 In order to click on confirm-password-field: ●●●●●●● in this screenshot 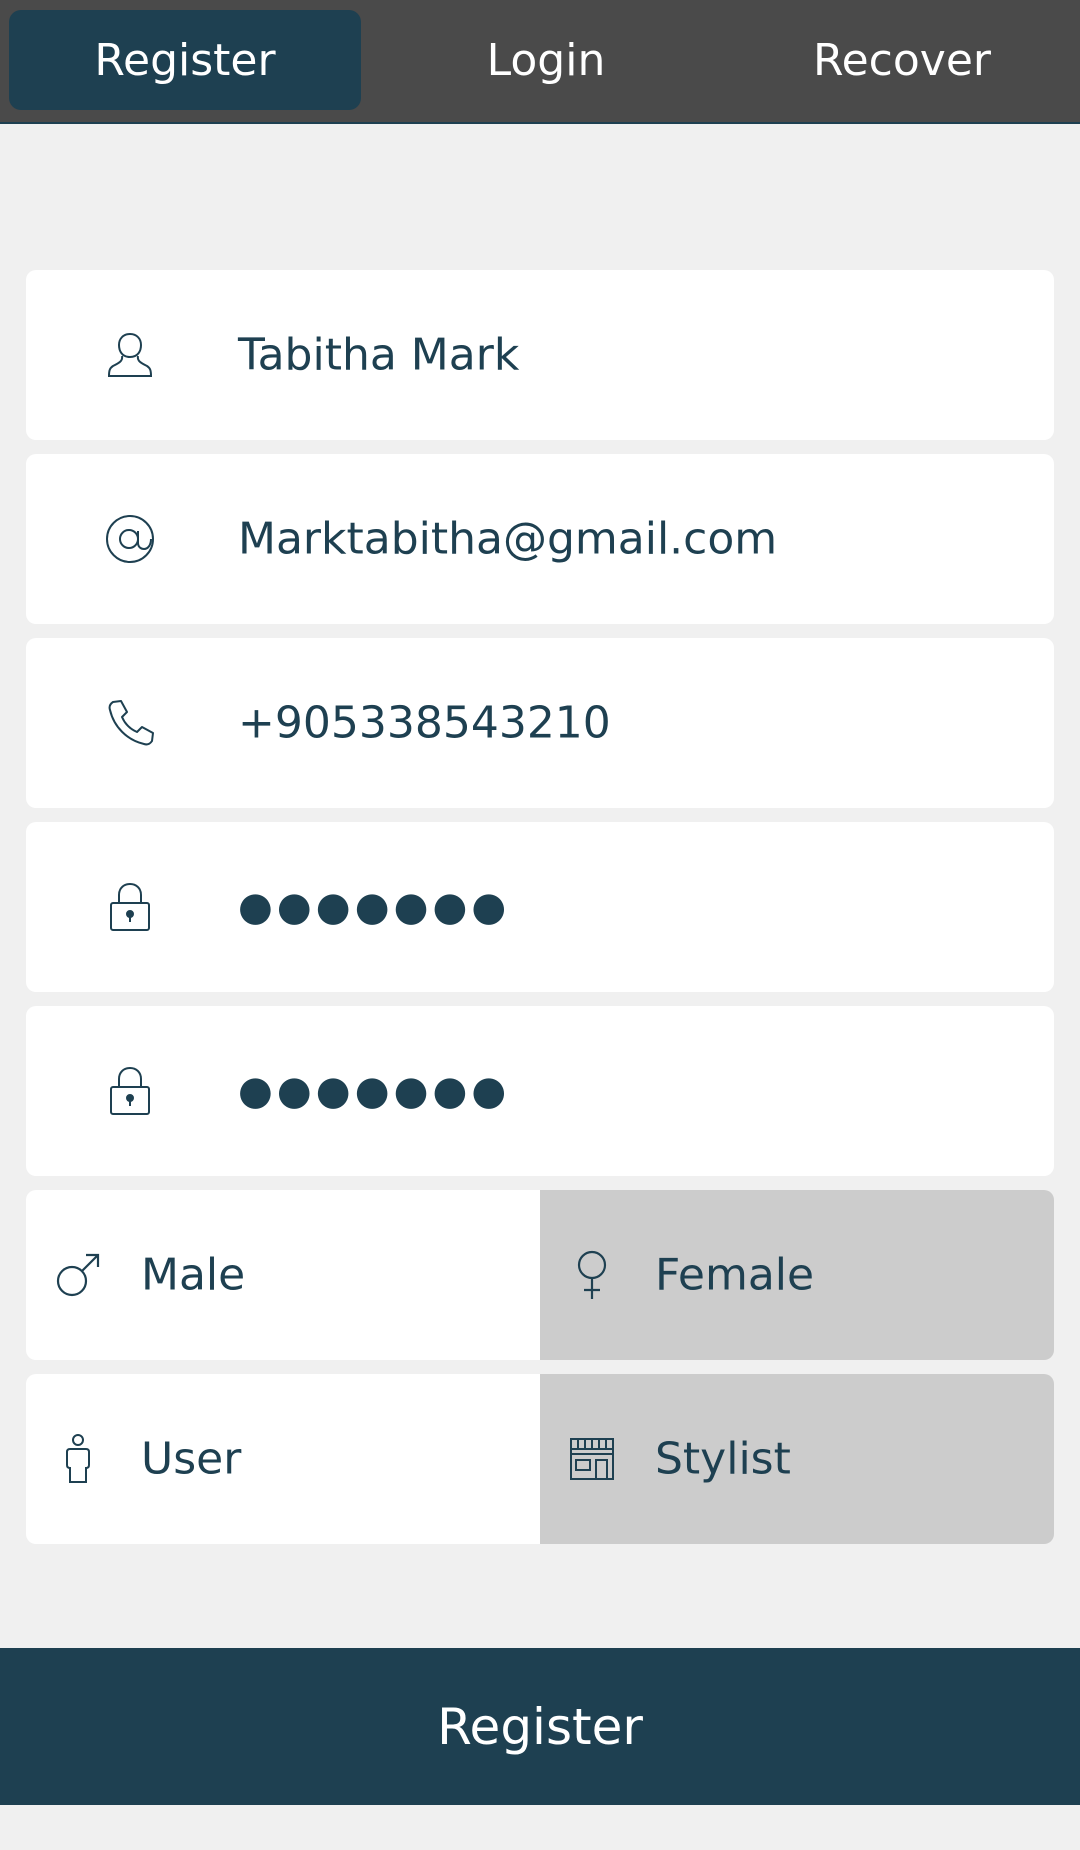, I will do `click(540, 1091)`.